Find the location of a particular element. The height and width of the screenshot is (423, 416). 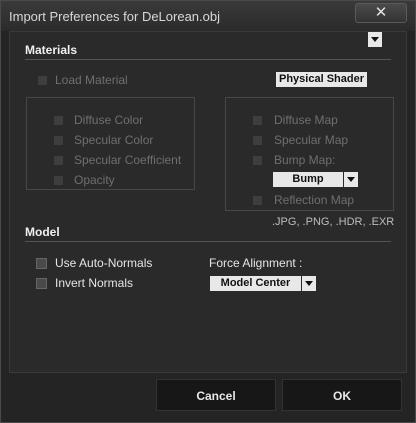

invert-normals-label: Invert Normals is located at coordinates (94, 283).